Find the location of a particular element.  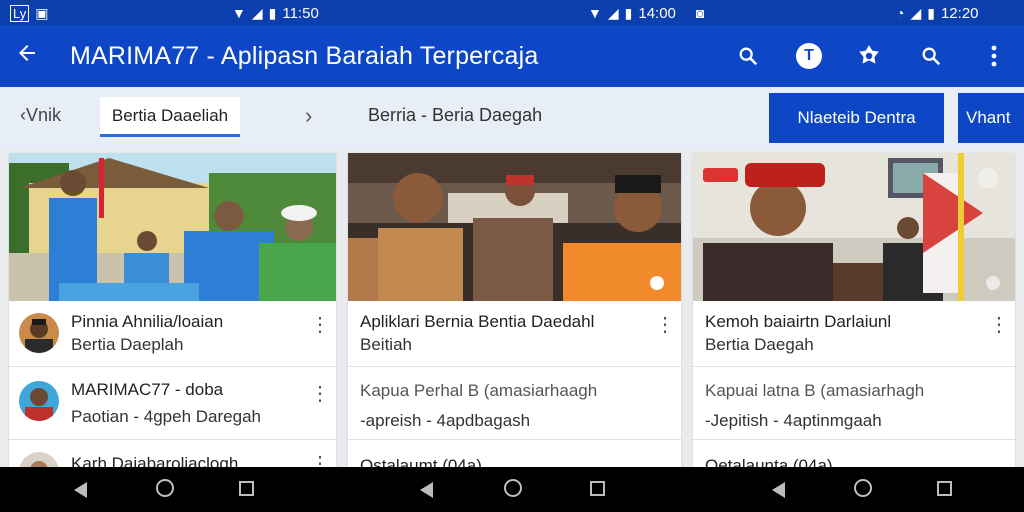

profile-letter: T is located at coordinates (809, 56).